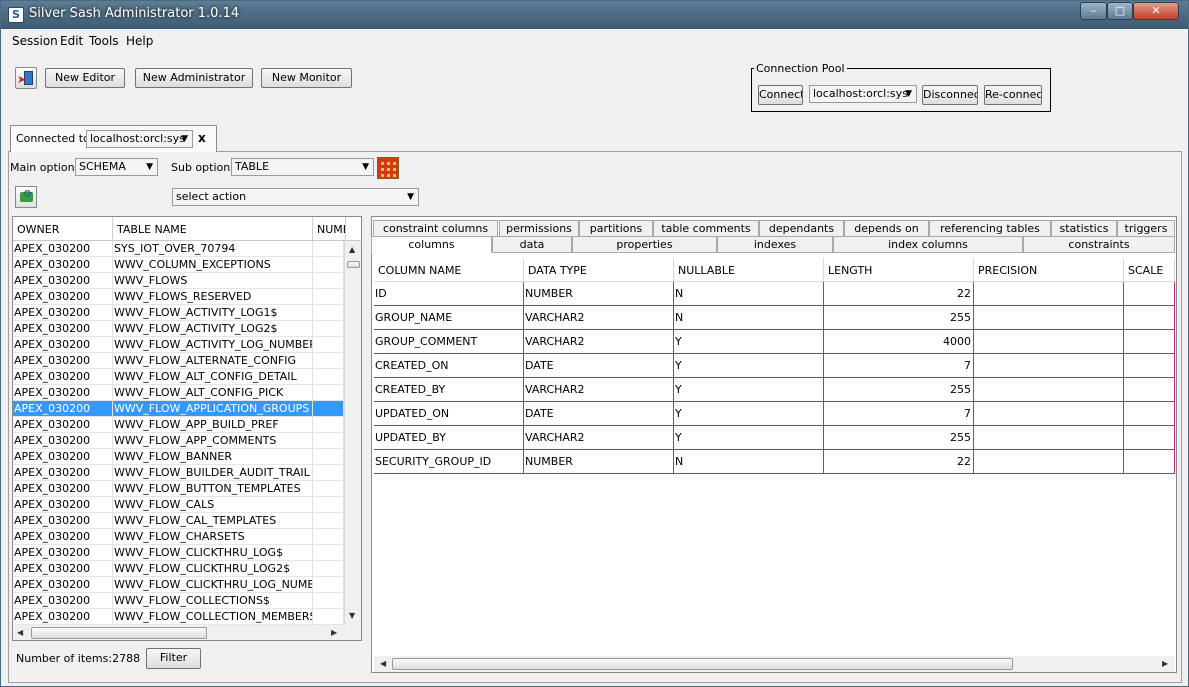 The image size is (1189, 687). What do you see at coordinates (178, 457) in the screenshot?
I see `table-row: APEX_030200 WWV_FLOW_BANNER` at bounding box center [178, 457].